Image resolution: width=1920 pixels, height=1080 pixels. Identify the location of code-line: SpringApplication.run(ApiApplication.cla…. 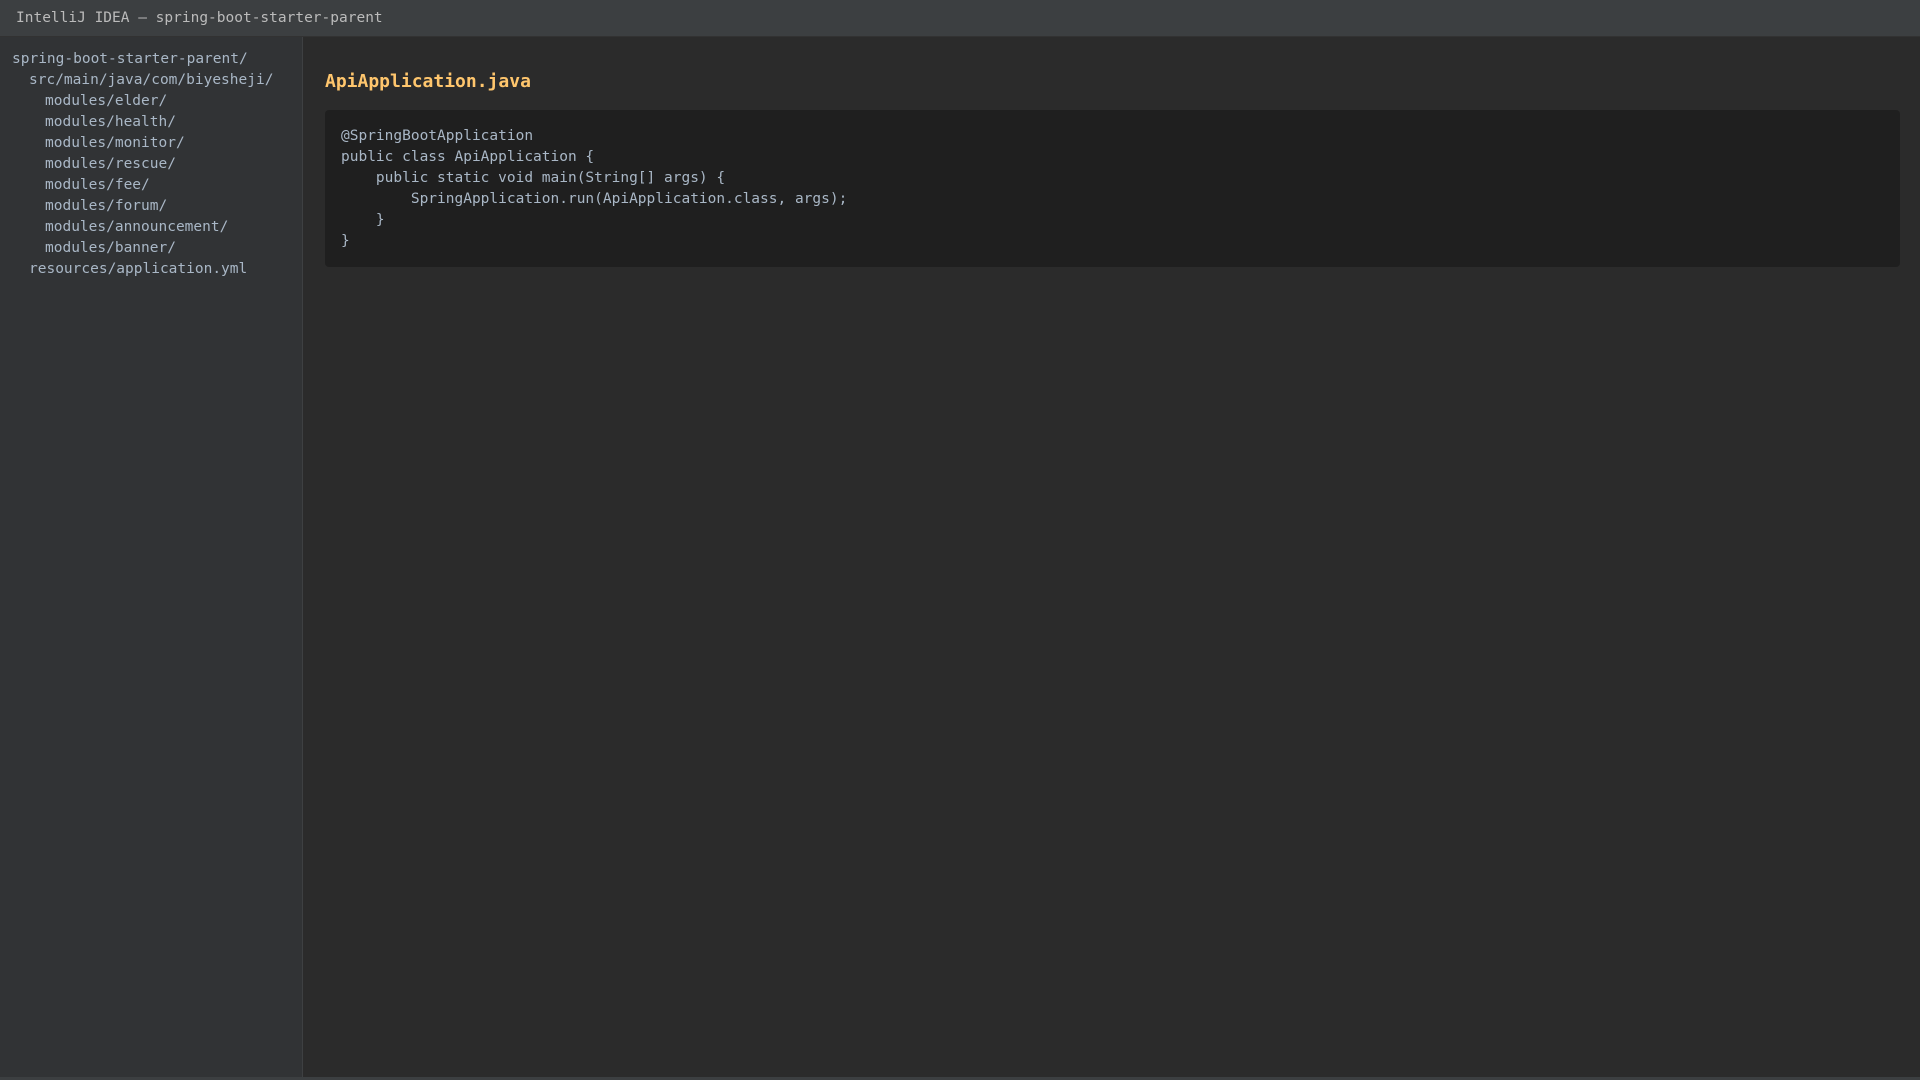
(594, 199).